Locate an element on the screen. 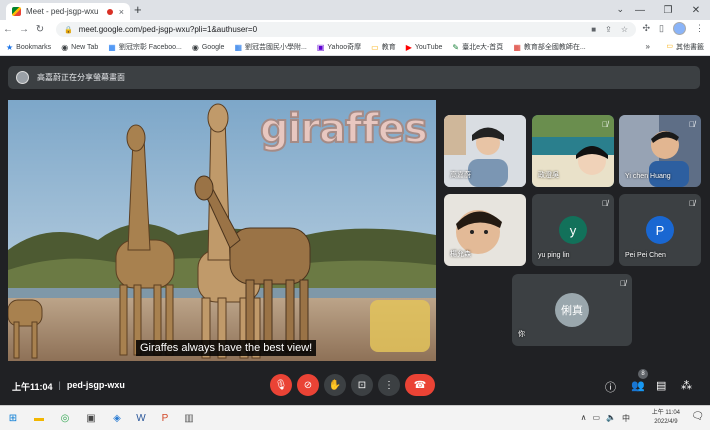 Image resolution: width=710 pixels, height=430 pixels. participant-tile: 🎙̸ P Pei Pei Chen is located at coordinates (660, 230).